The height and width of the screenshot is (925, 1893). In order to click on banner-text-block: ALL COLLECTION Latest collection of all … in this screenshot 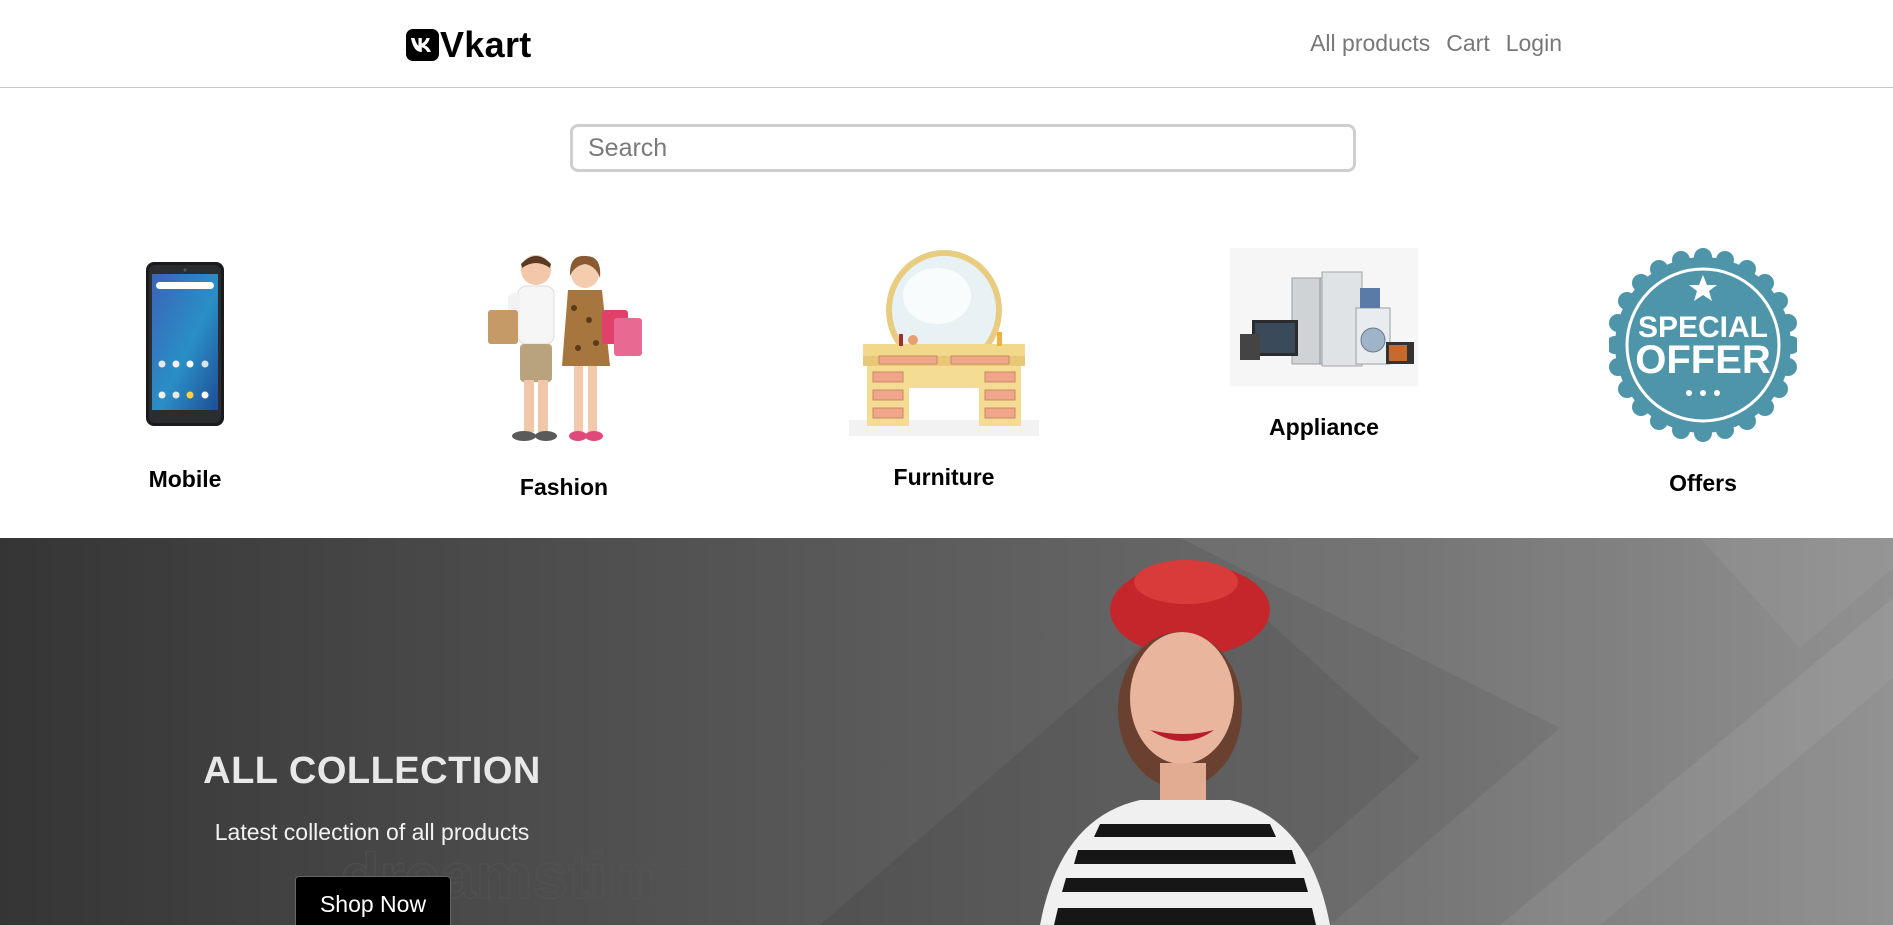, I will do `click(372, 798)`.